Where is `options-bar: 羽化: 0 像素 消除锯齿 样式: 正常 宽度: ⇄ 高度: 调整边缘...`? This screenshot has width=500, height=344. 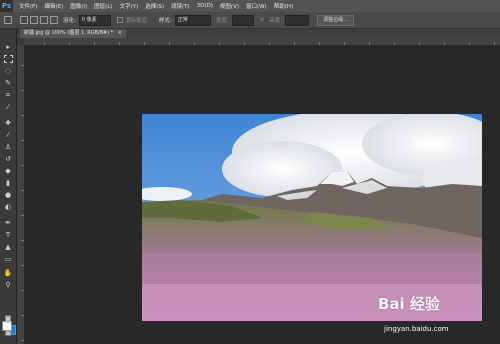 options-bar: 羽化: 0 像素 消除锯齿 样式: 正常 宽度: ⇄ 高度: 调整边缘... is located at coordinates (250, 20).